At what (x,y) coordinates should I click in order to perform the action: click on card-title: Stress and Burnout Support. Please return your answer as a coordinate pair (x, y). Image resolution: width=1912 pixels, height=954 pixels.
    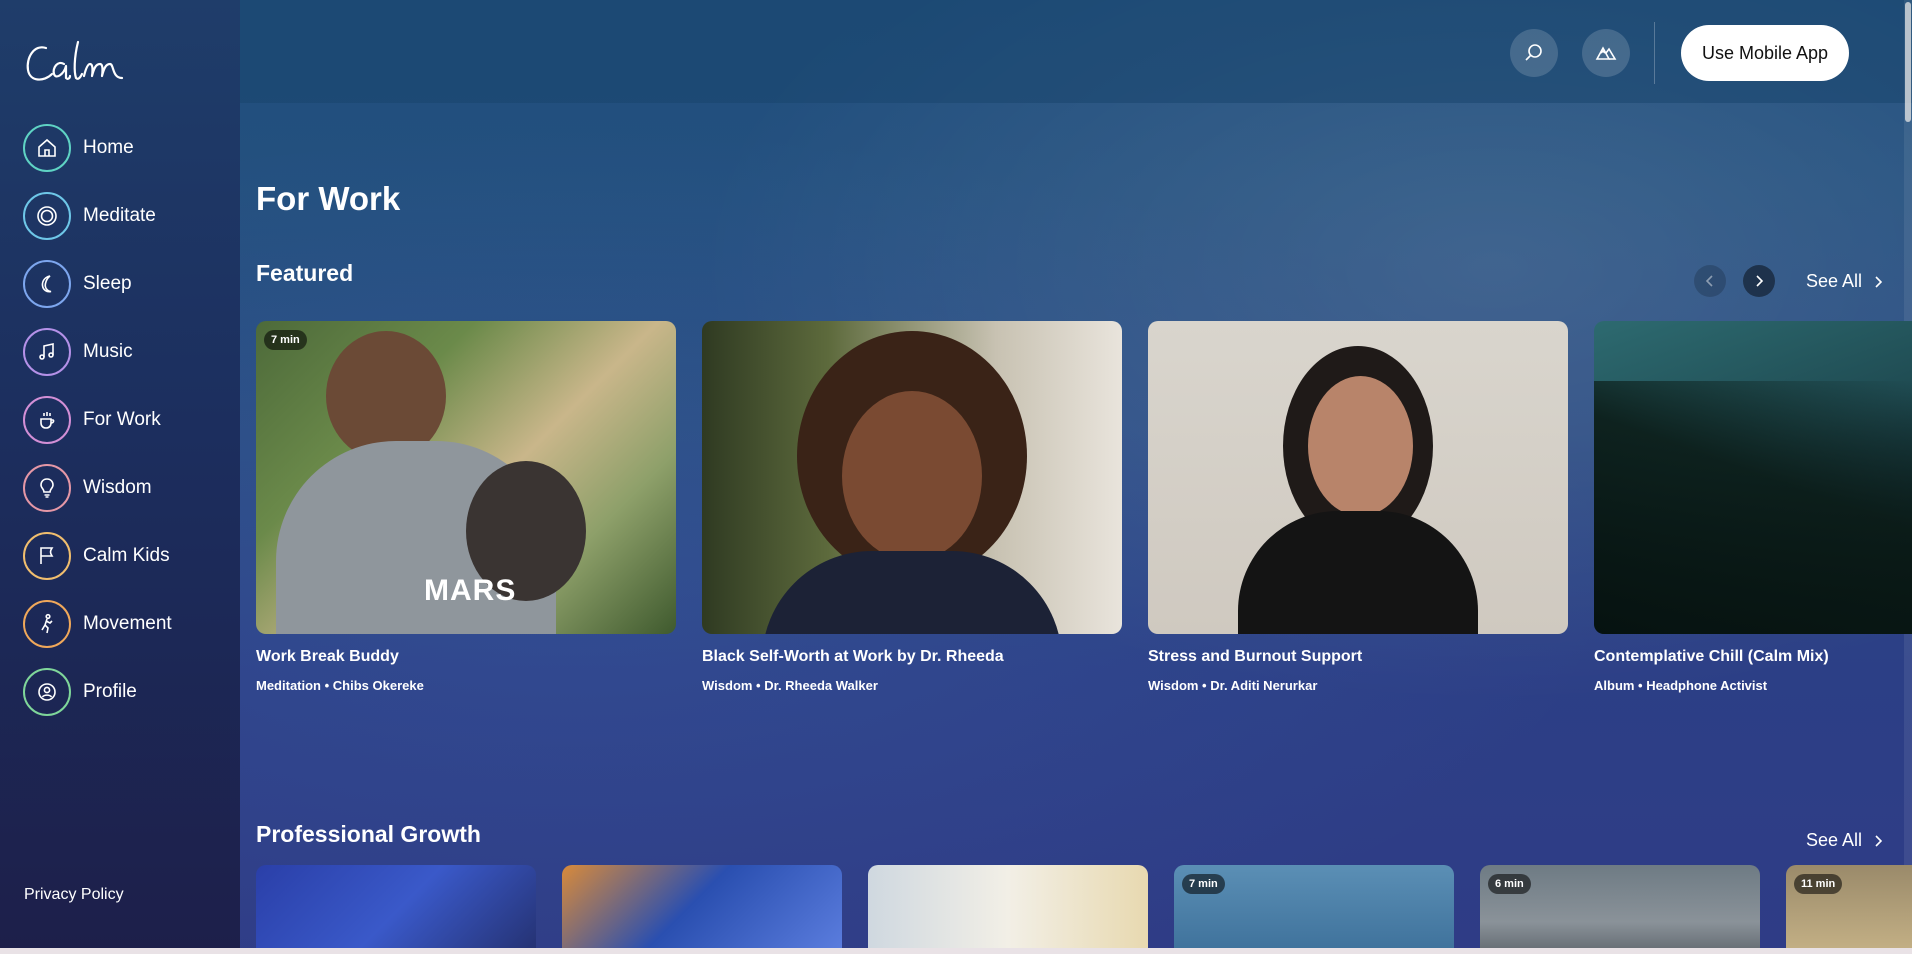
    Looking at the image, I should click on (1255, 656).